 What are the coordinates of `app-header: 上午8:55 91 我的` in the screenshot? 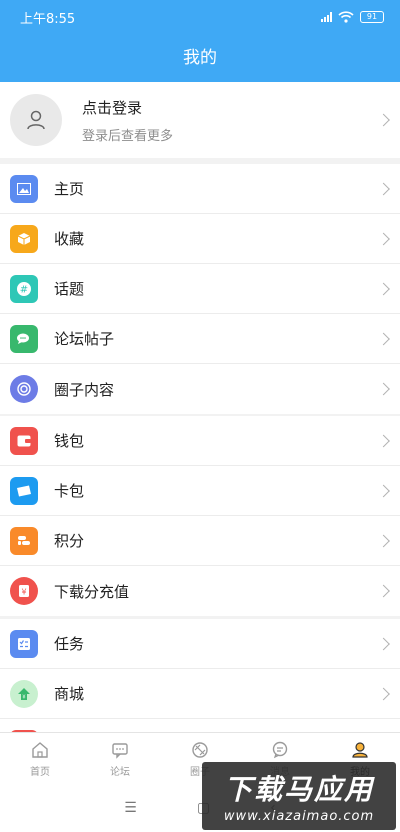 It's located at (200, 41).